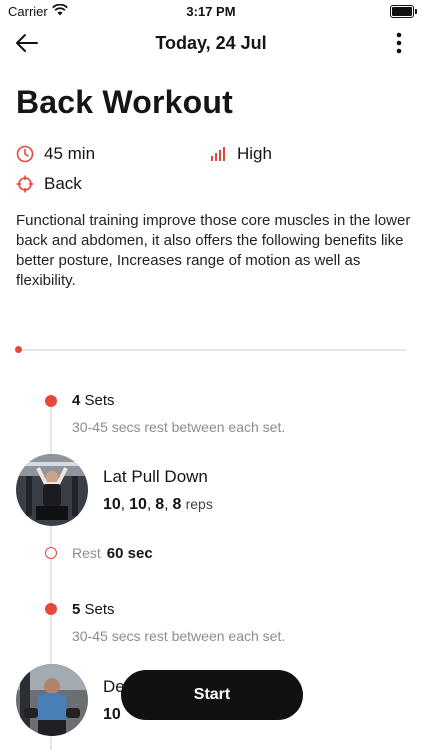 This screenshot has width=422, height=750. What do you see at coordinates (199, 504) in the screenshot?
I see `reps-unit: reps` at bounding box center [199, 504].